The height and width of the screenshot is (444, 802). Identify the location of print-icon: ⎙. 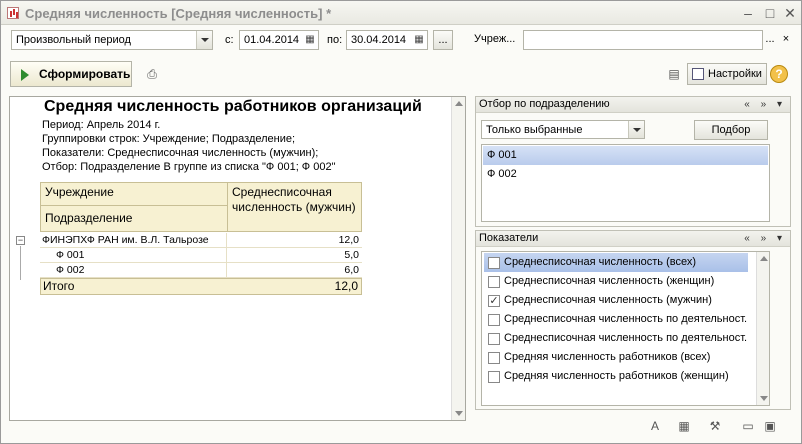
(152, 74).